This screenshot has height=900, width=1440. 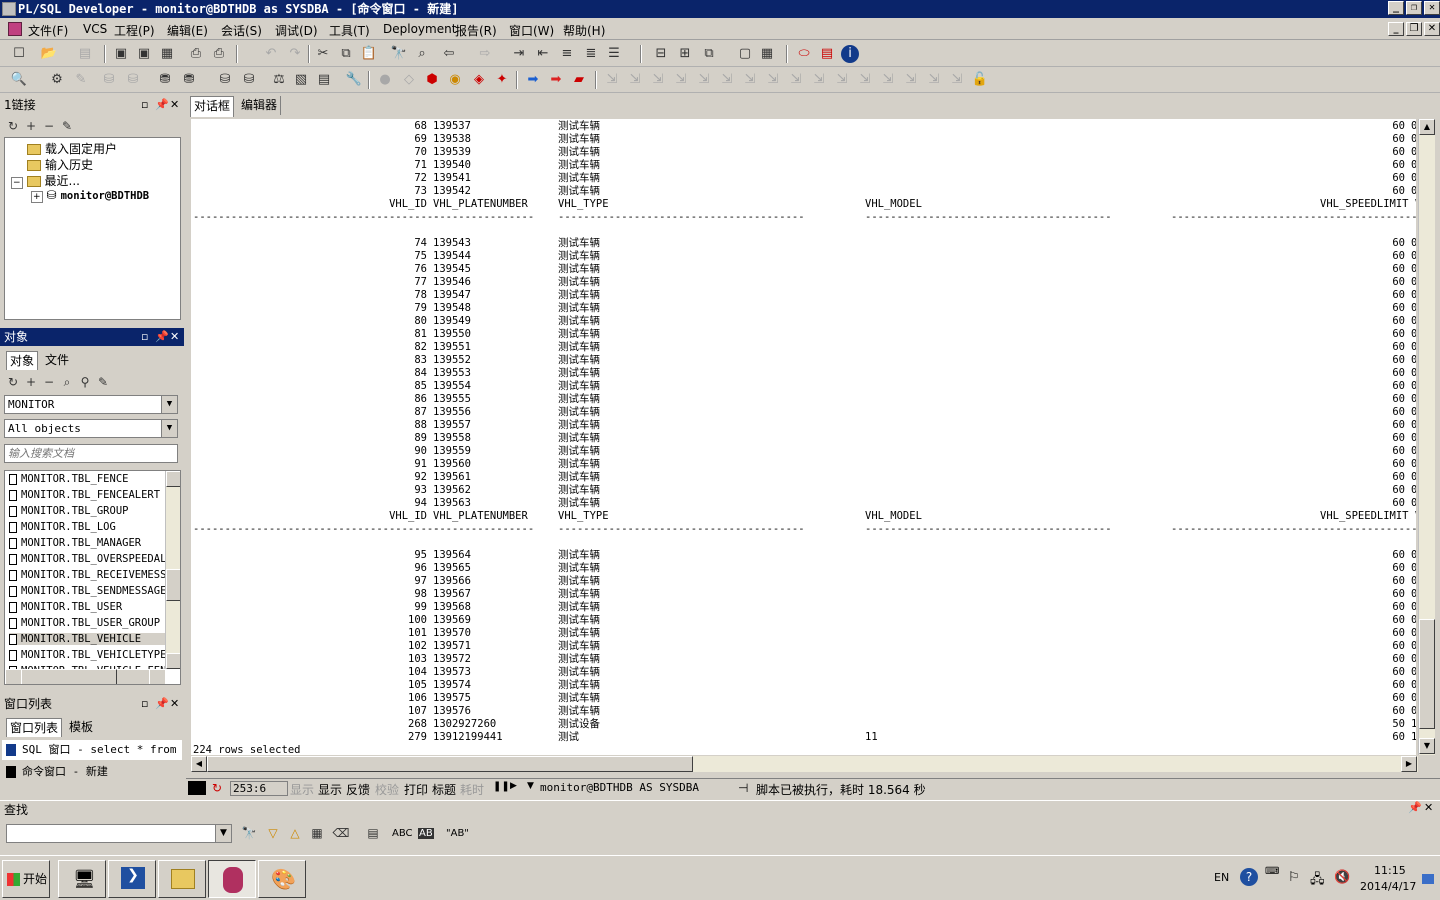 What do you see at coordinates (584, 30) in the screenshot?
I see `menu-help: 帮助(H)` at bounding box center [584, 30].